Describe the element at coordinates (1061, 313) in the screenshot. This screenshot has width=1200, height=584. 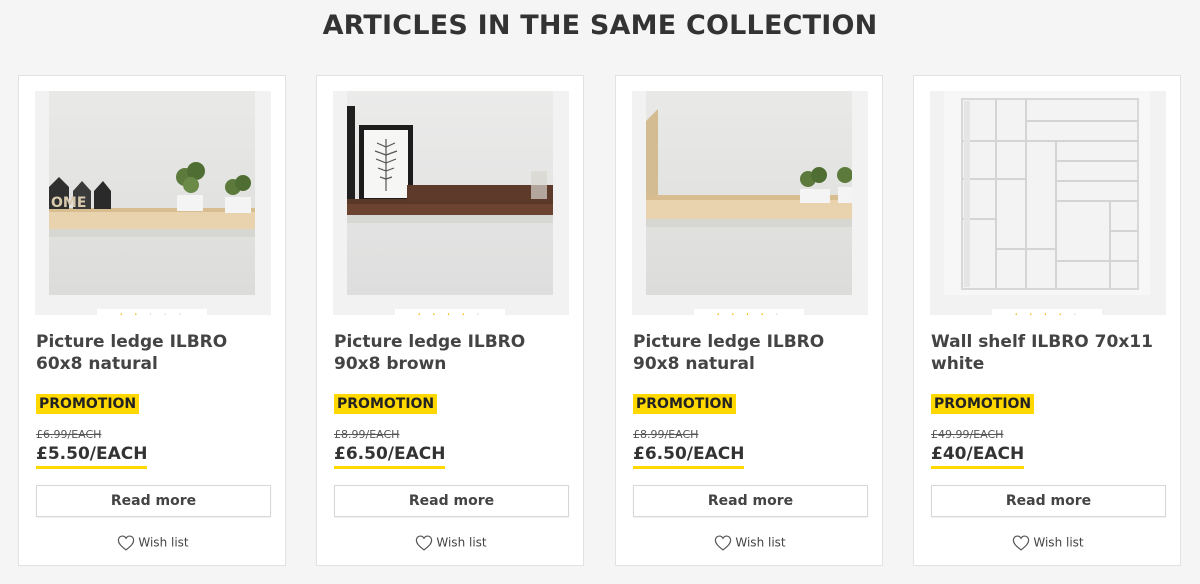
I see `star-half-icon: ★` at that location.